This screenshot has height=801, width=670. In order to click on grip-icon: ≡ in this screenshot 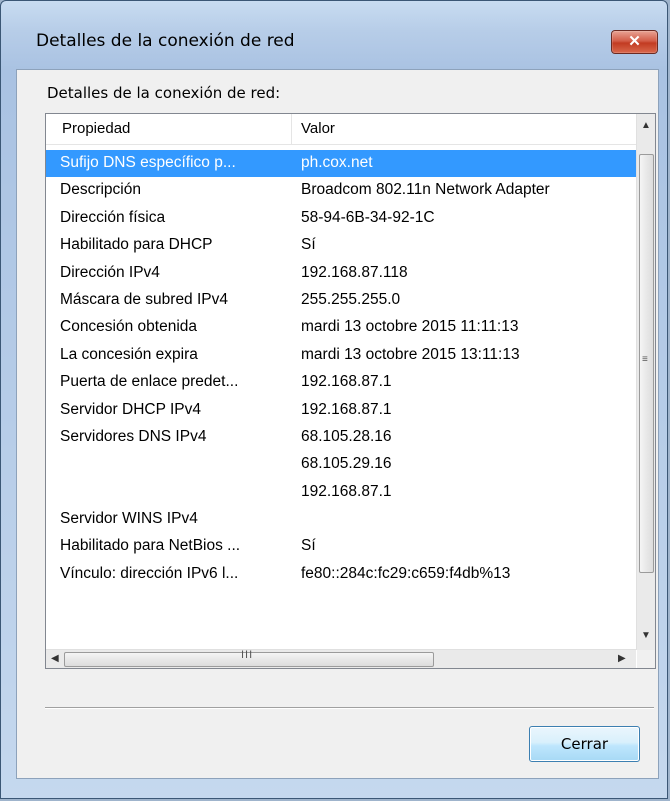, I will do `click(645, 359)`.